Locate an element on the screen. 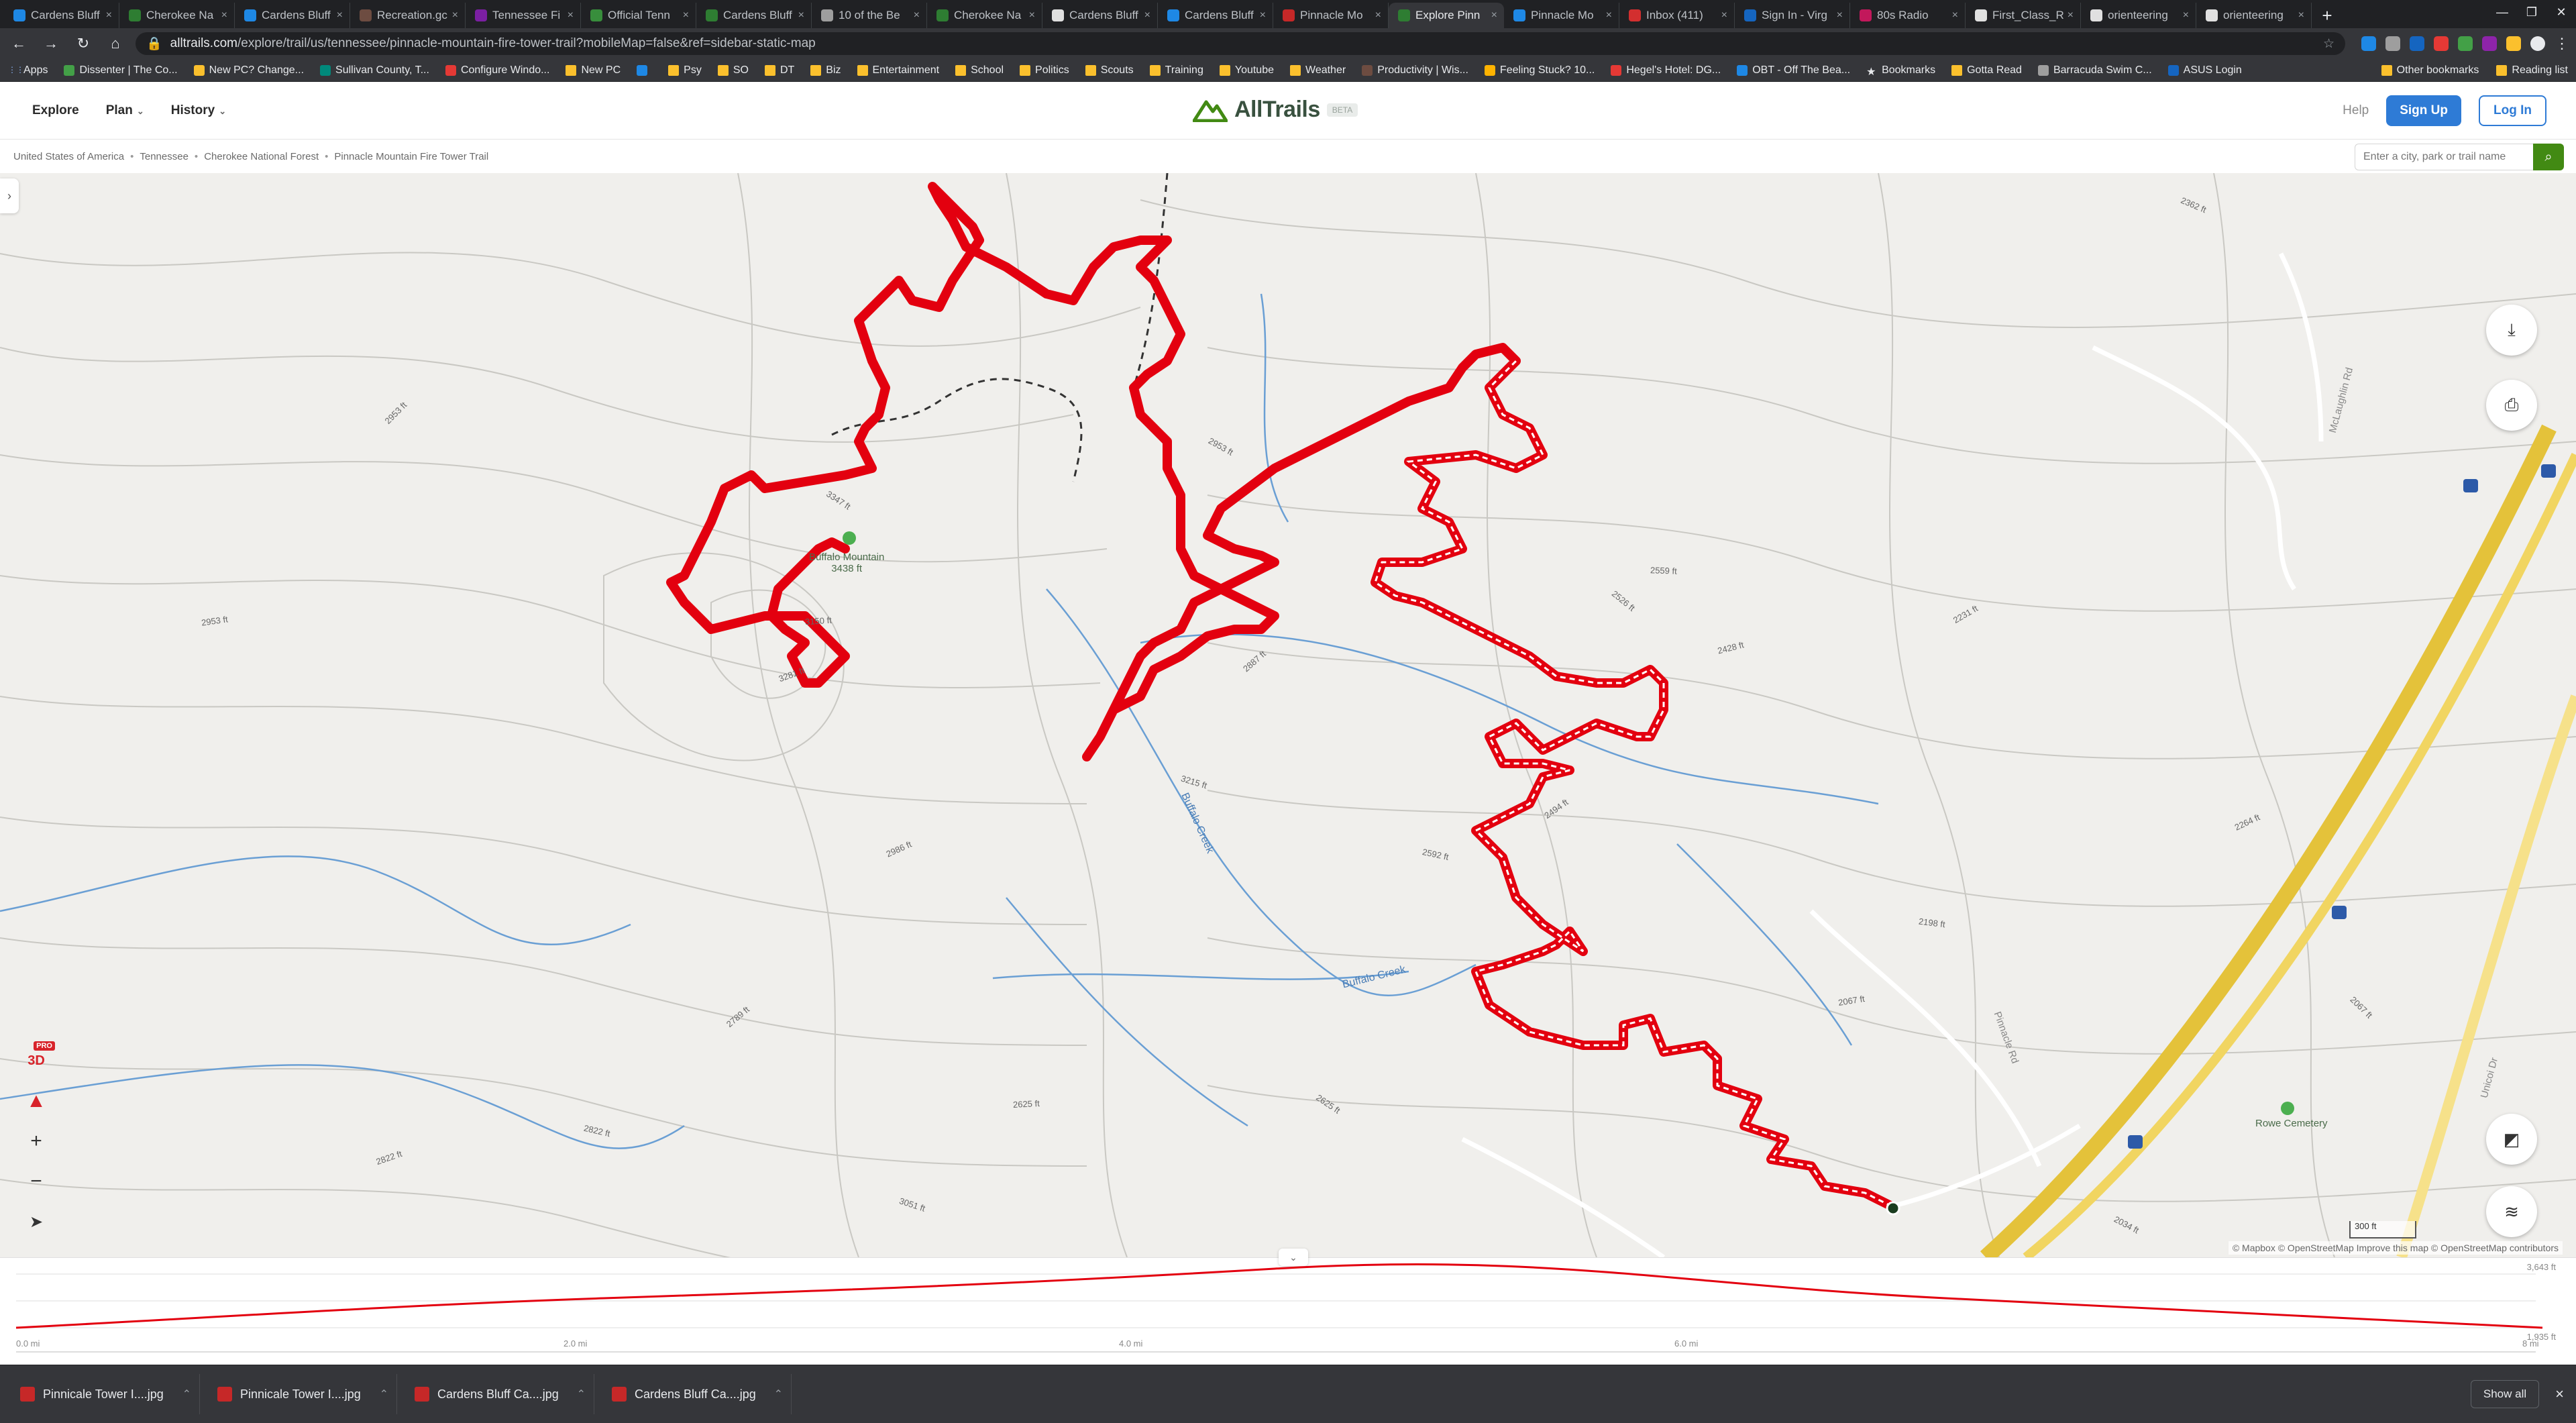 The height and width of the screenshot is (1423, 2576). nav-item-history: History ⌄ is located at coordinates (198, 110).